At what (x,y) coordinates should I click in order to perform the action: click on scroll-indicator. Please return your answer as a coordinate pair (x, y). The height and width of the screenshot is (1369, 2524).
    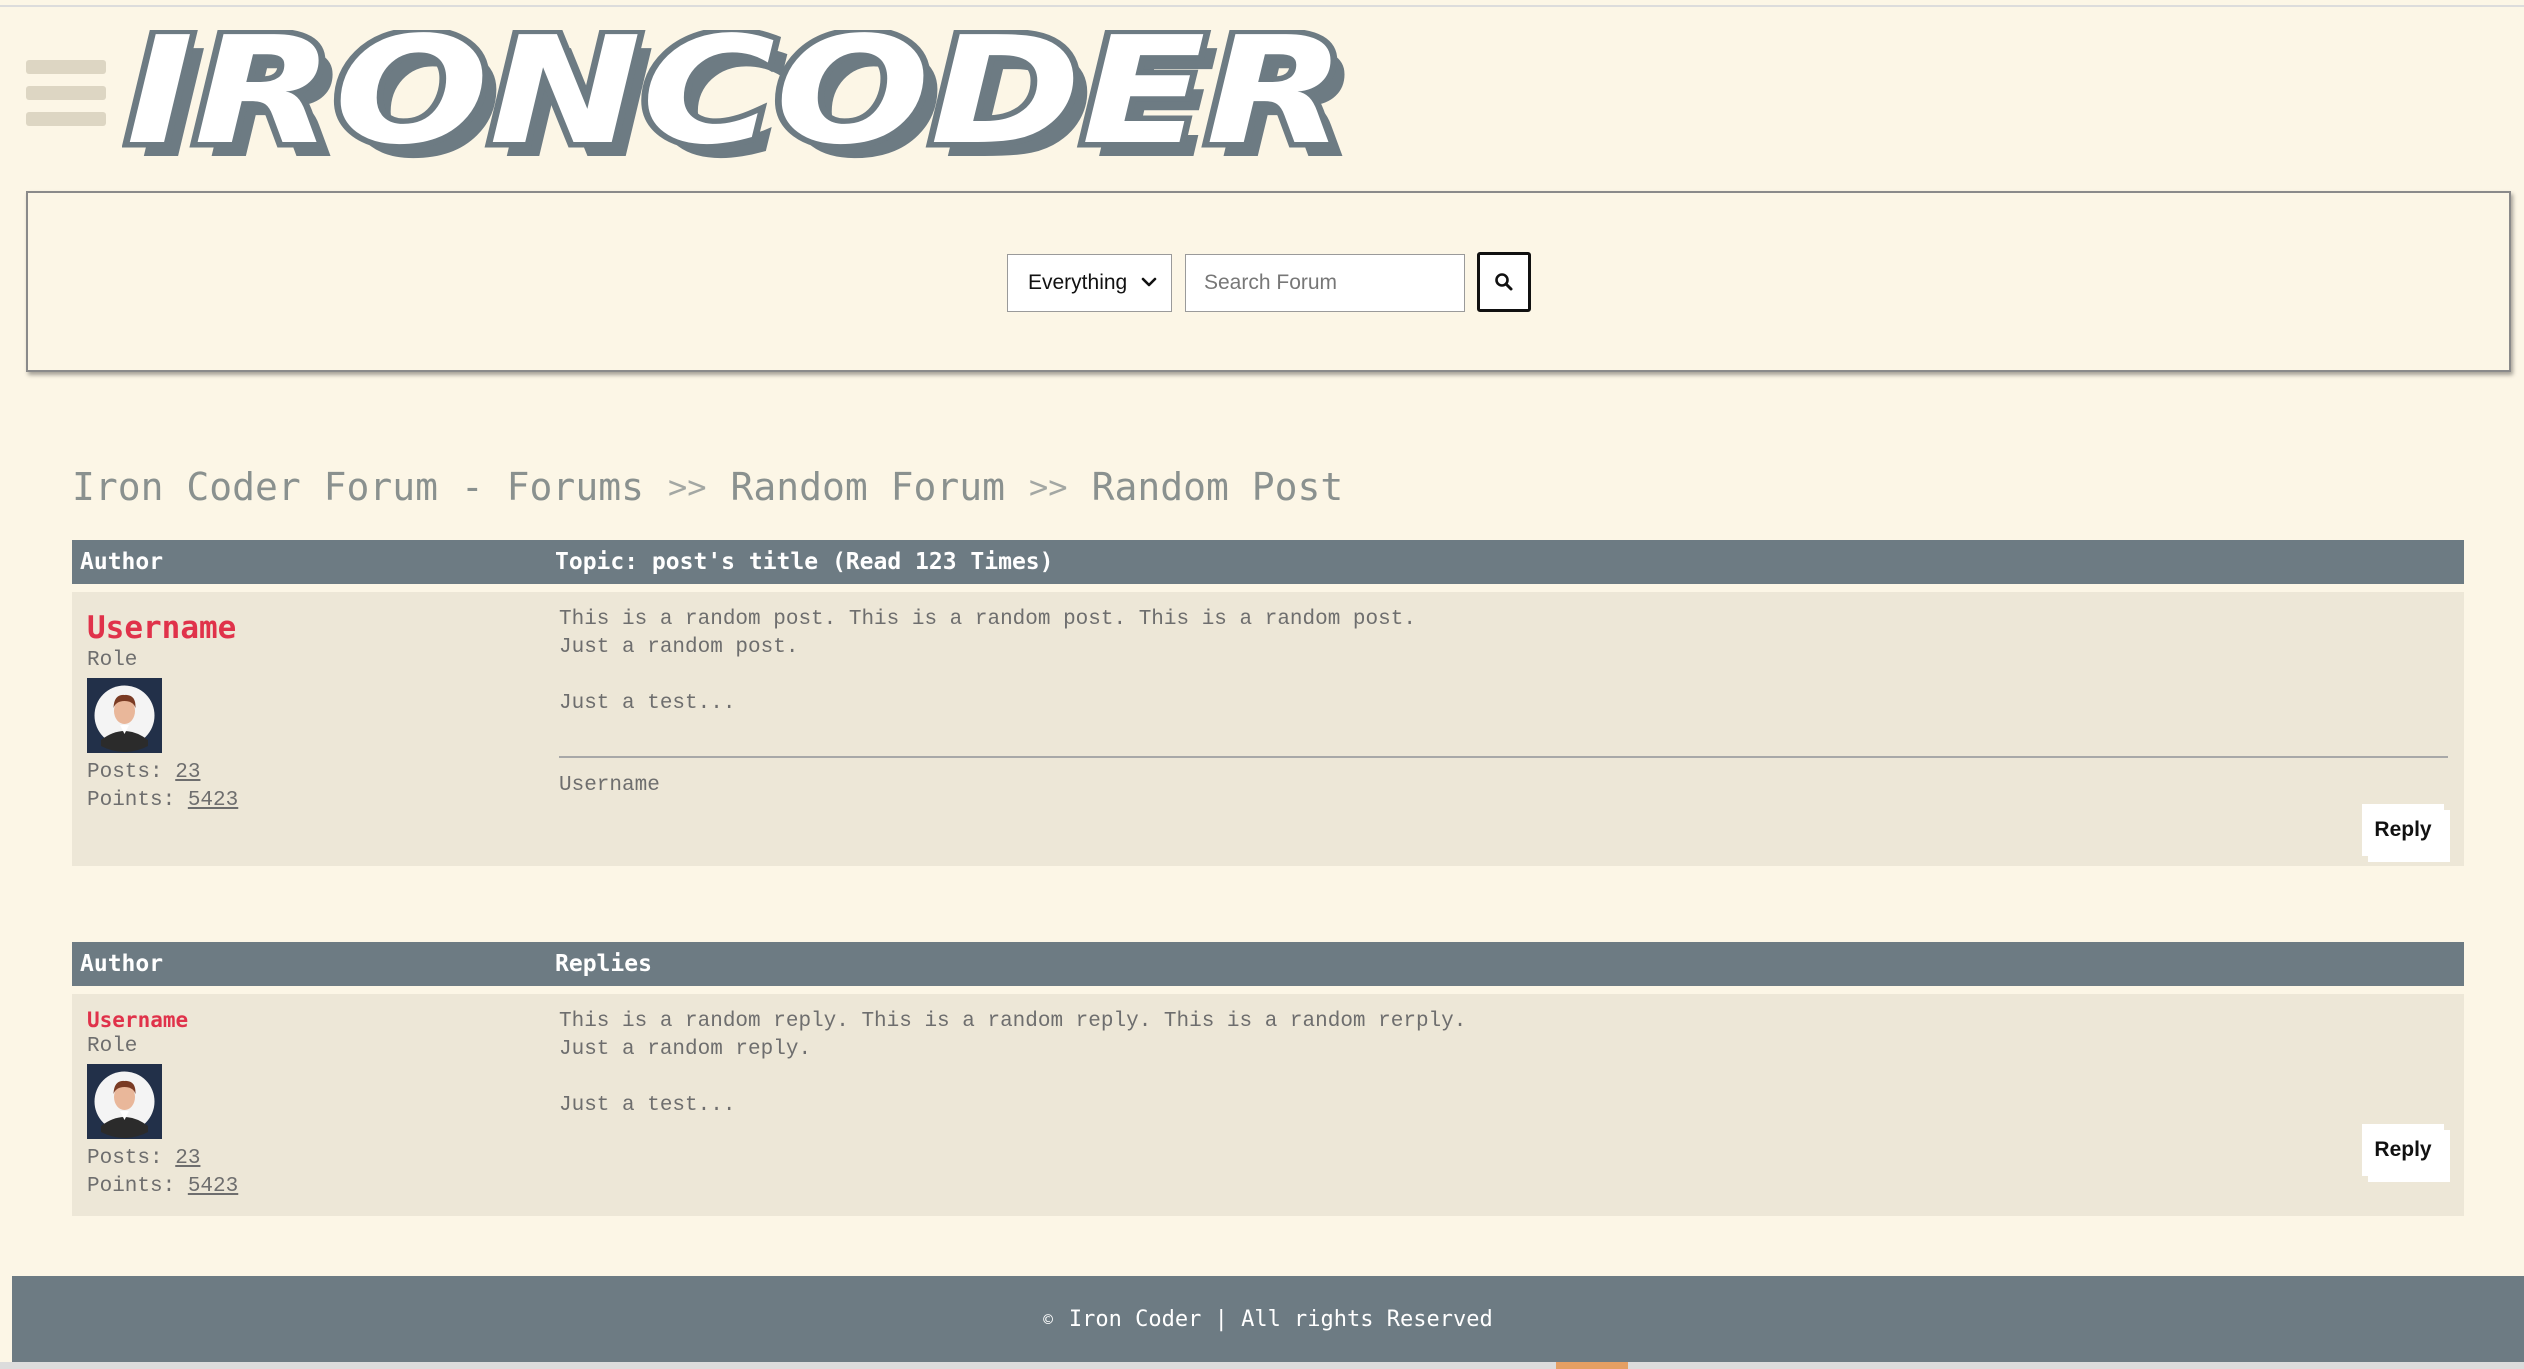
    Looking at the image, I should click on (1592, 1365).